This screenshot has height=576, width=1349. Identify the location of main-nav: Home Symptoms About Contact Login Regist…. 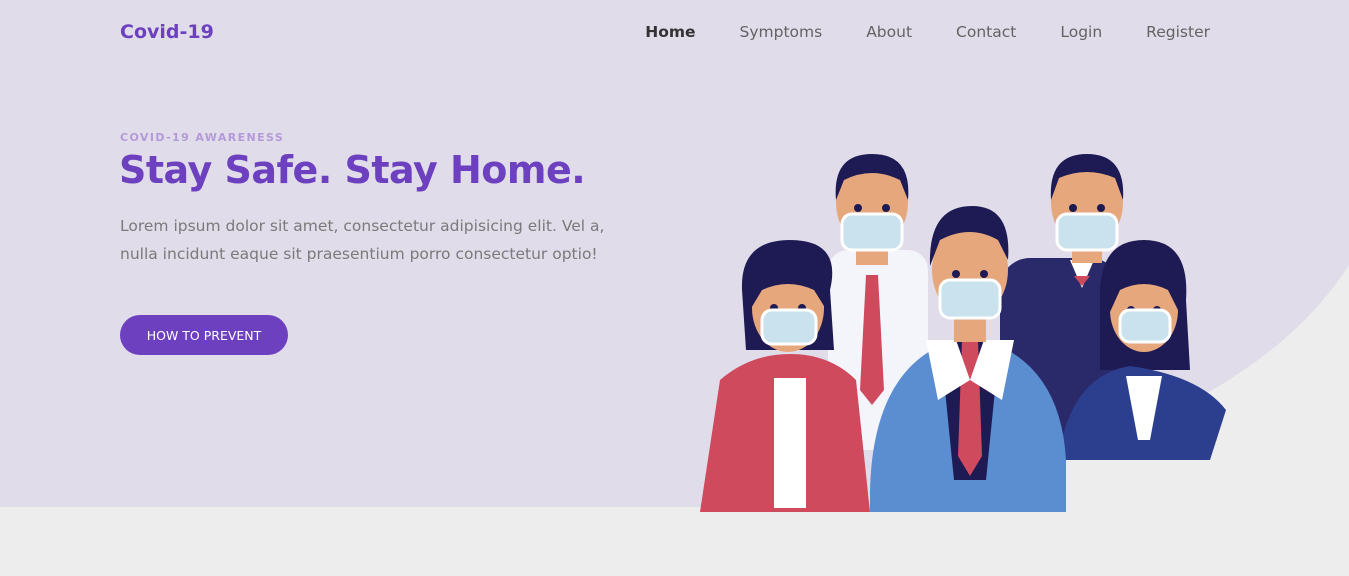
(927, 32).